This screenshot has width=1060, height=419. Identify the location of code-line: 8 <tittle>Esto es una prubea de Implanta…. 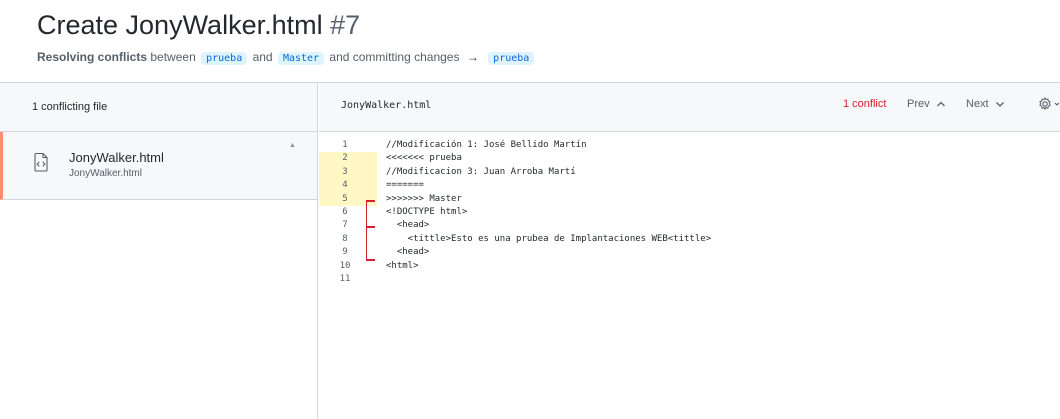
(689, 239).